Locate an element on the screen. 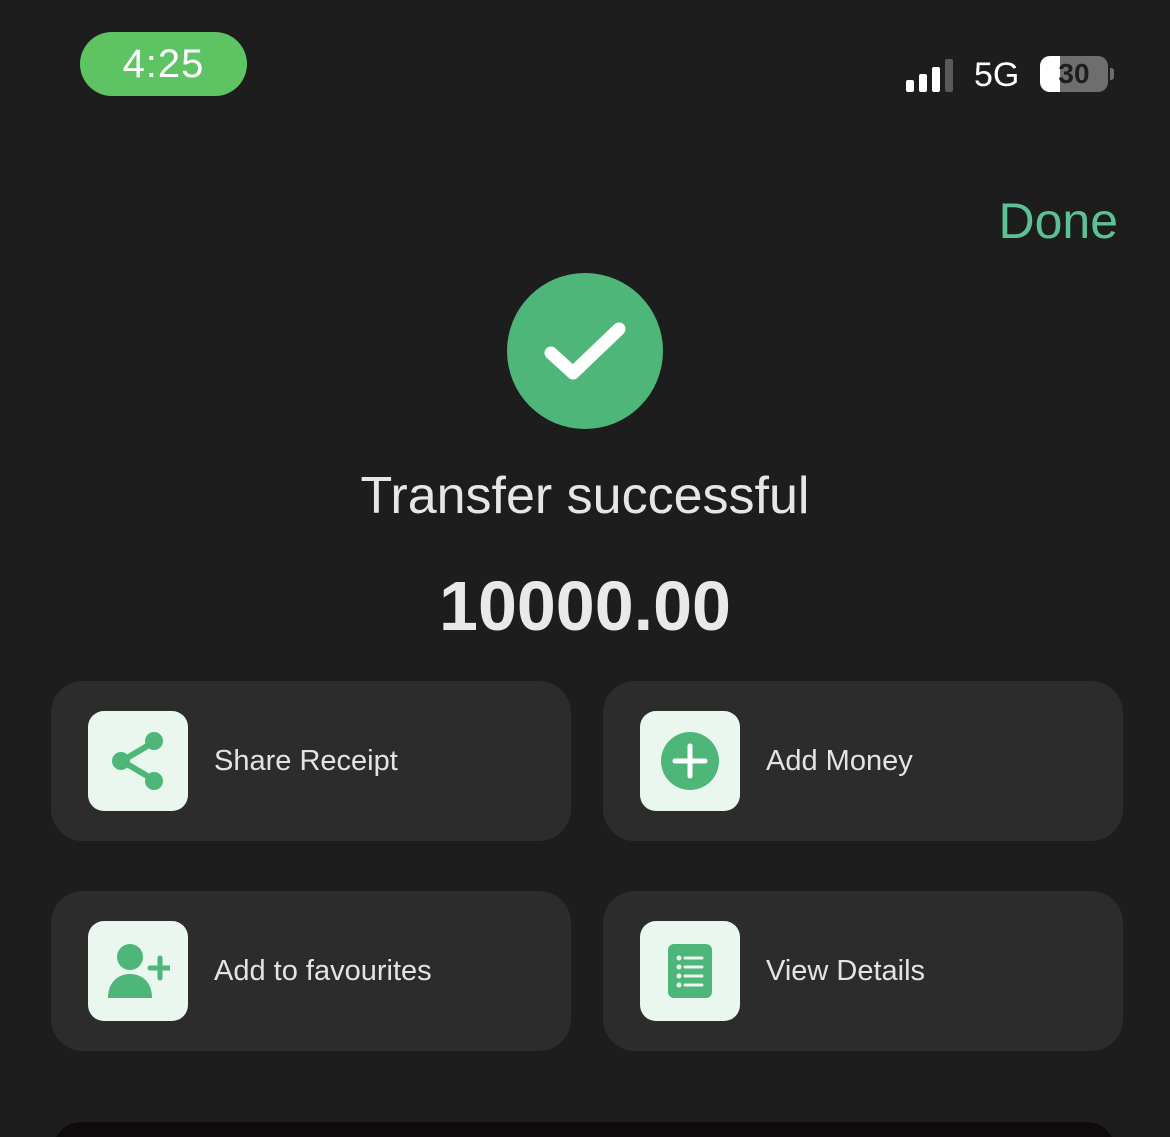 Image resolution: width=1170 pixels, height=1137 pixels. battery-level: 30 is located at coordinates (1074, 73).